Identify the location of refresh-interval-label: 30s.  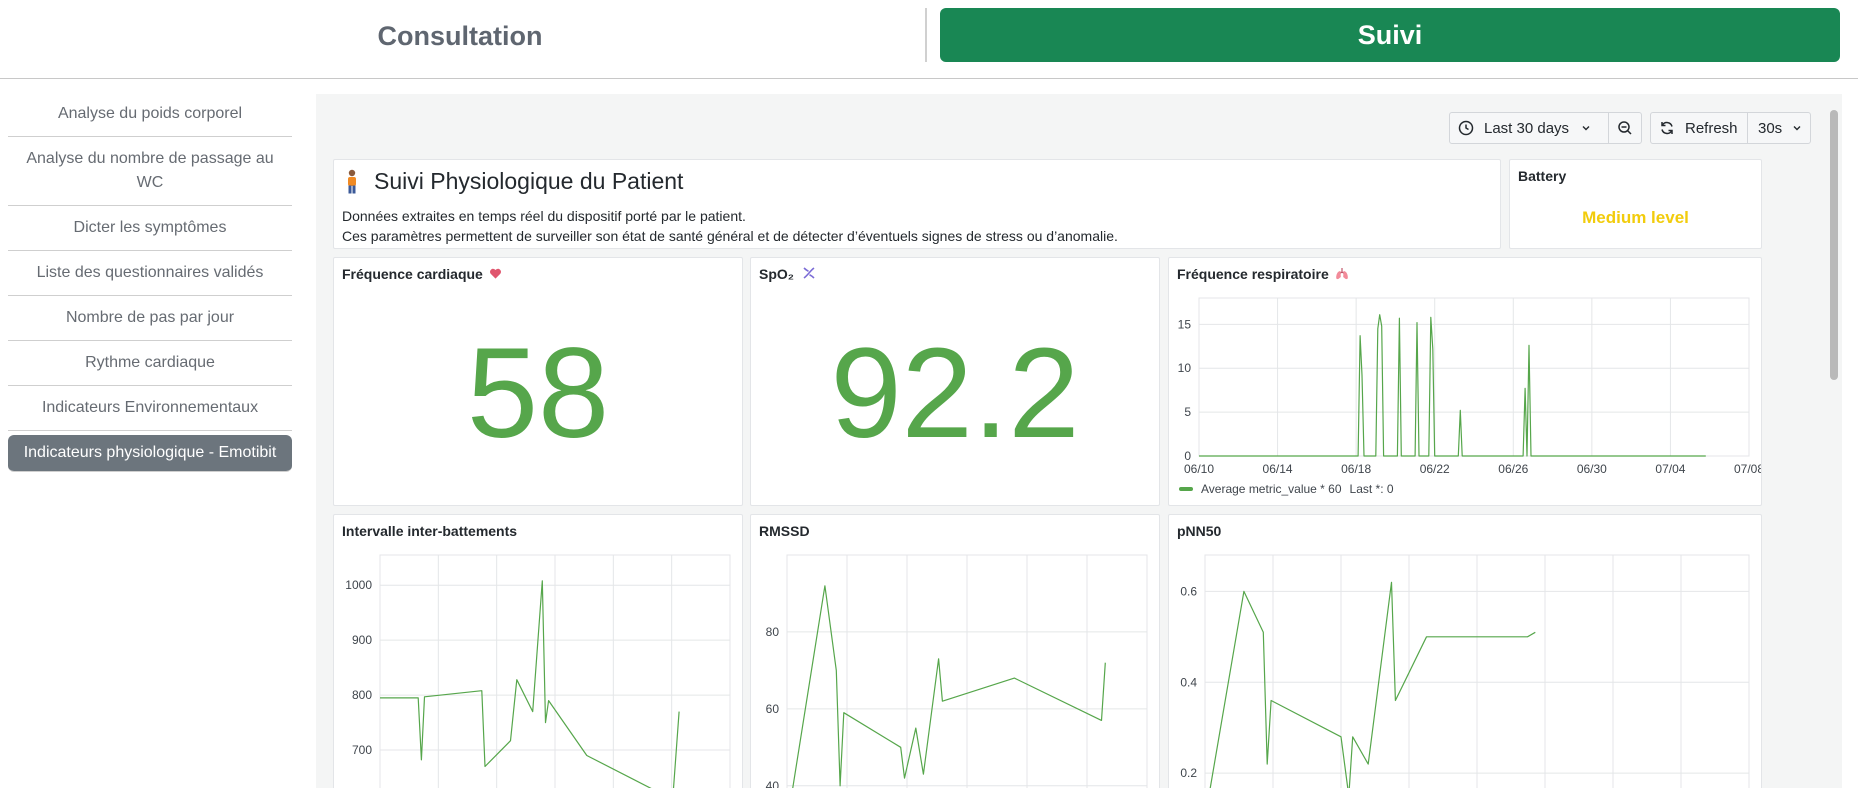
(1770, 128).